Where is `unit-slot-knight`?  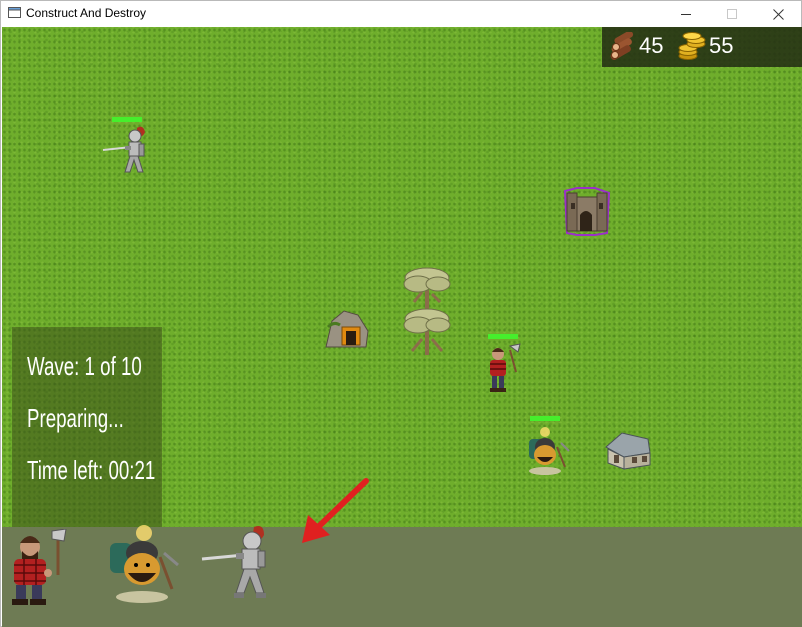 unit-slot-knight is located at coordinates (240, 576).